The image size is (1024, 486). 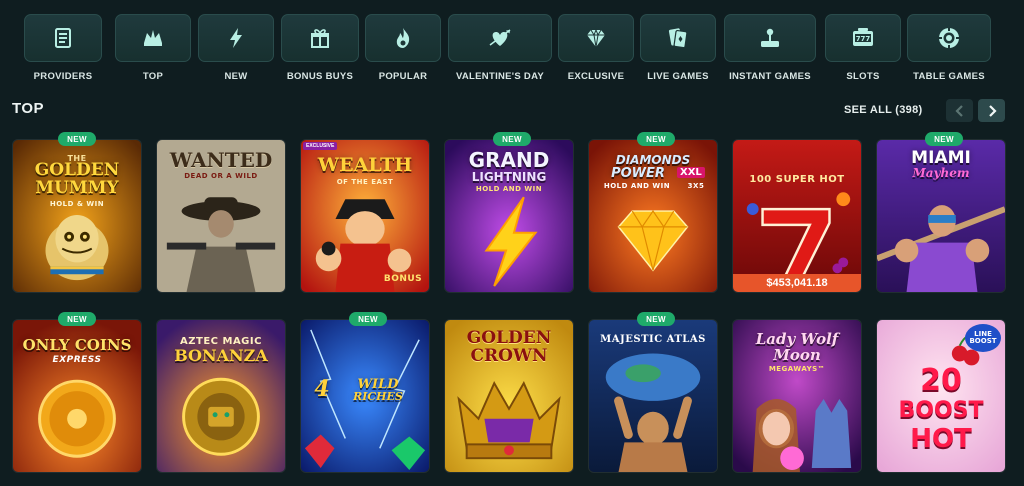 I want to click on game-tile-diamonds-power-xxl: DIAMONDS POWER XXL HOLD AND WIN 3X5, so click(x=653, y=216).